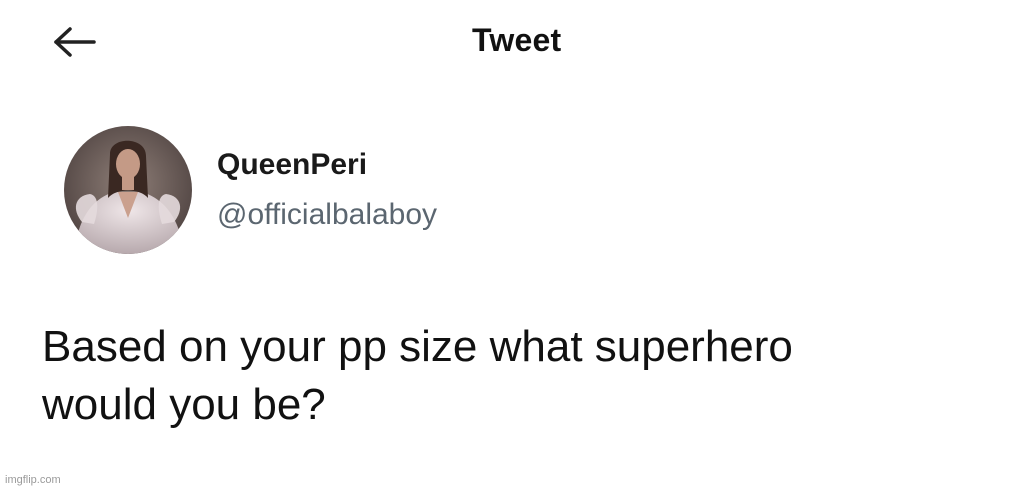 This screenshot has height=490, width=1026. I want to click on back-button, so click(76, 42).